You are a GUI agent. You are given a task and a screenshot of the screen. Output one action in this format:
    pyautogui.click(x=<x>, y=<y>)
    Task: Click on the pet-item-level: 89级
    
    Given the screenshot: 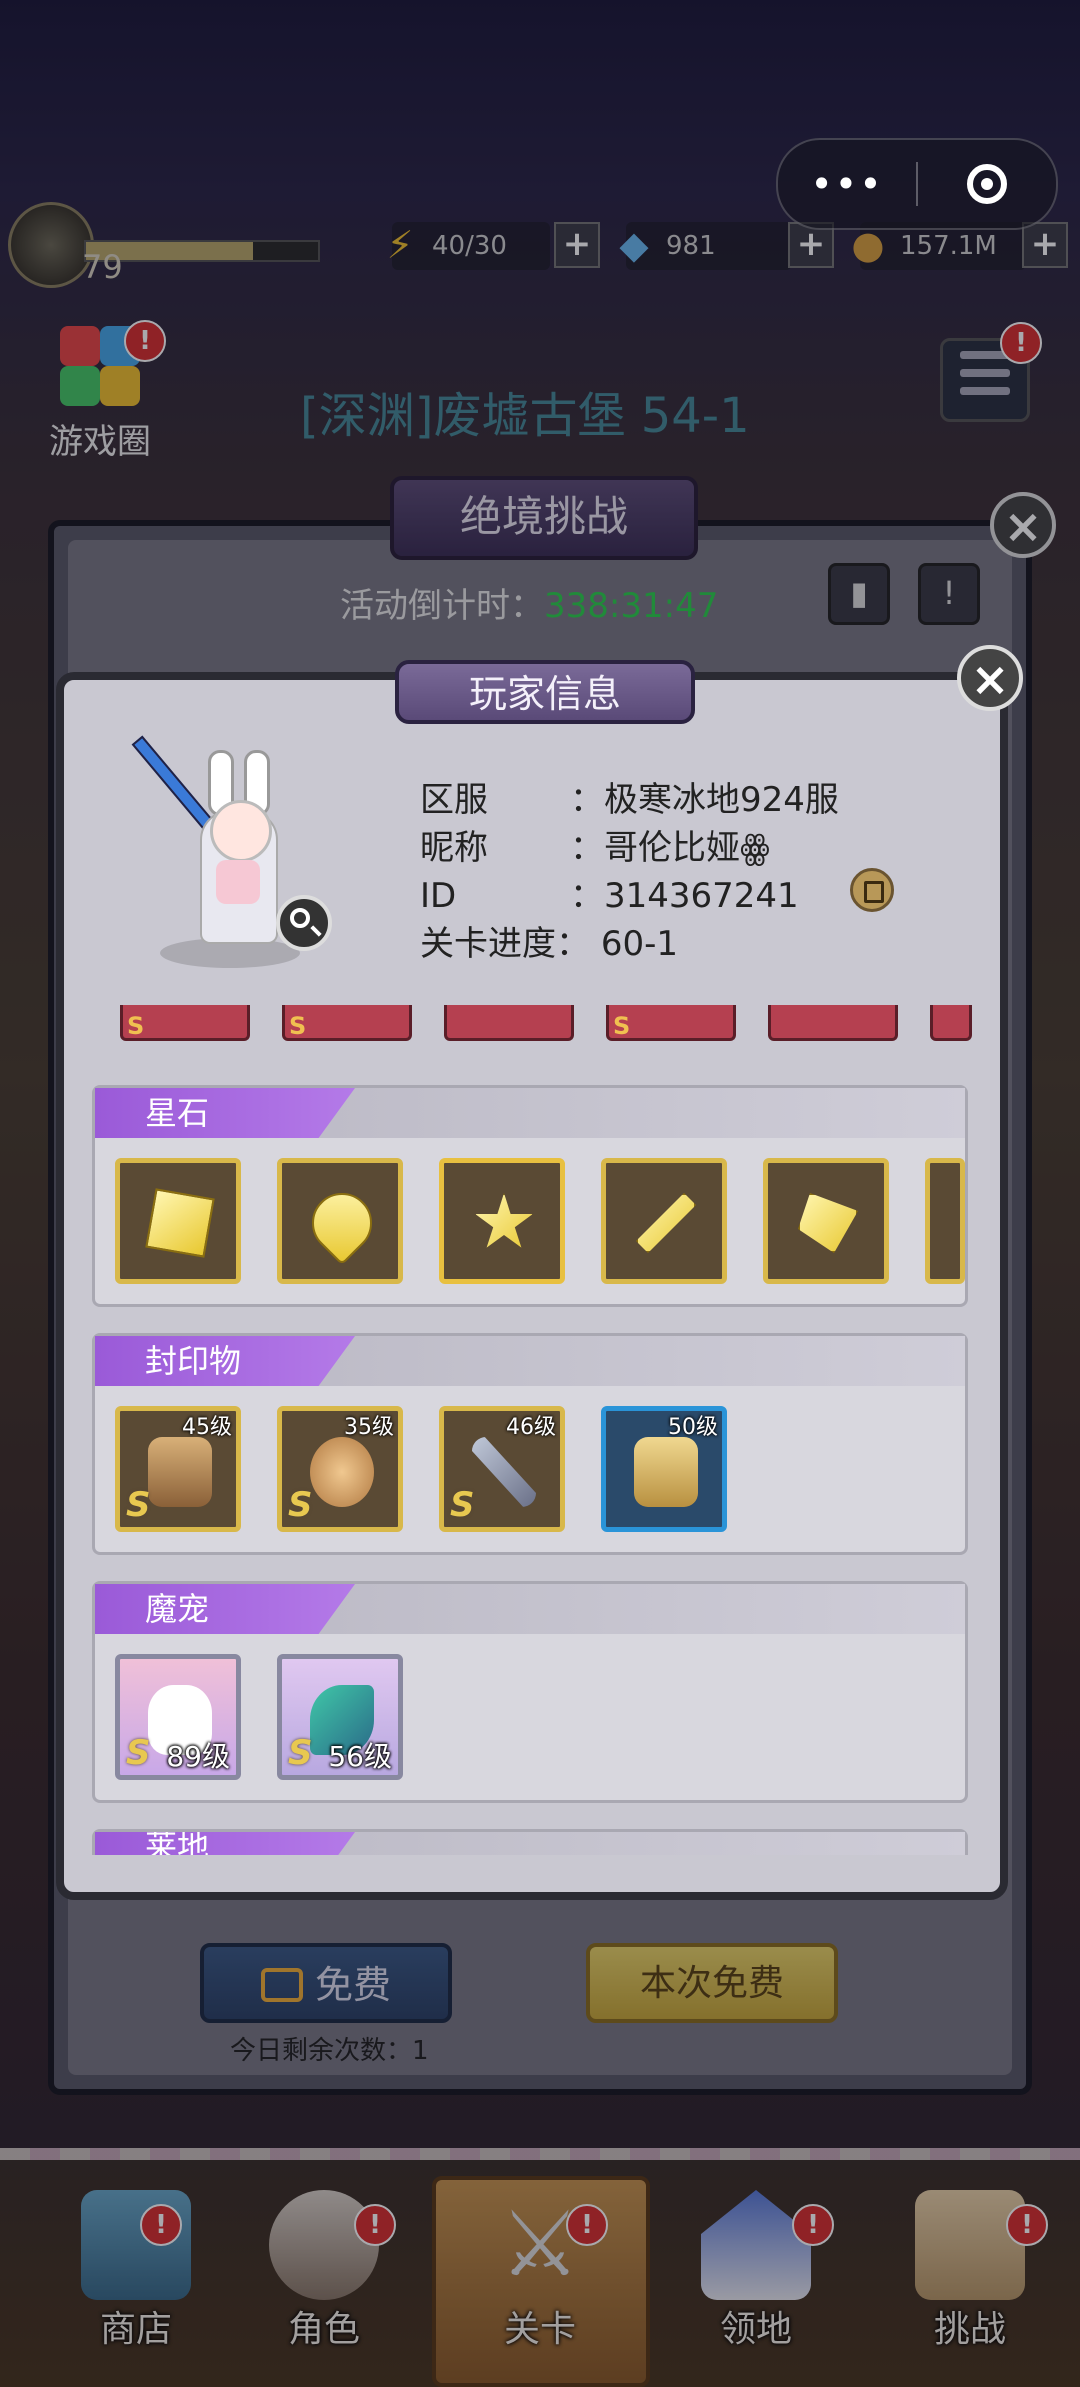 What is the action you would take?
    pyautogui.click(x=198, y=1756)
    